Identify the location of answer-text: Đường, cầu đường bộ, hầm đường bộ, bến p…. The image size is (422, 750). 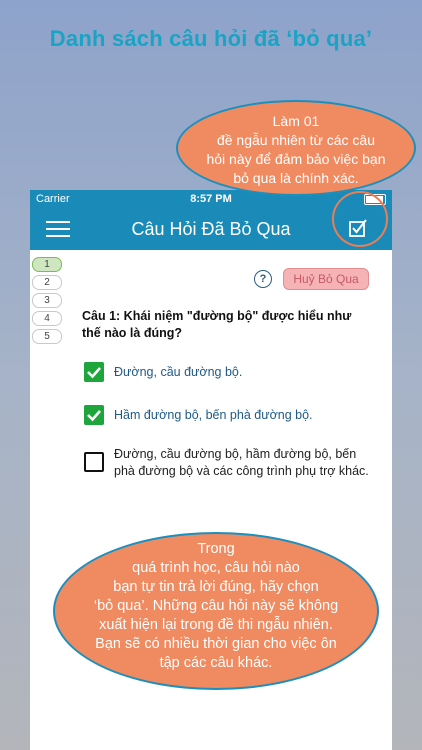
(241, 462).